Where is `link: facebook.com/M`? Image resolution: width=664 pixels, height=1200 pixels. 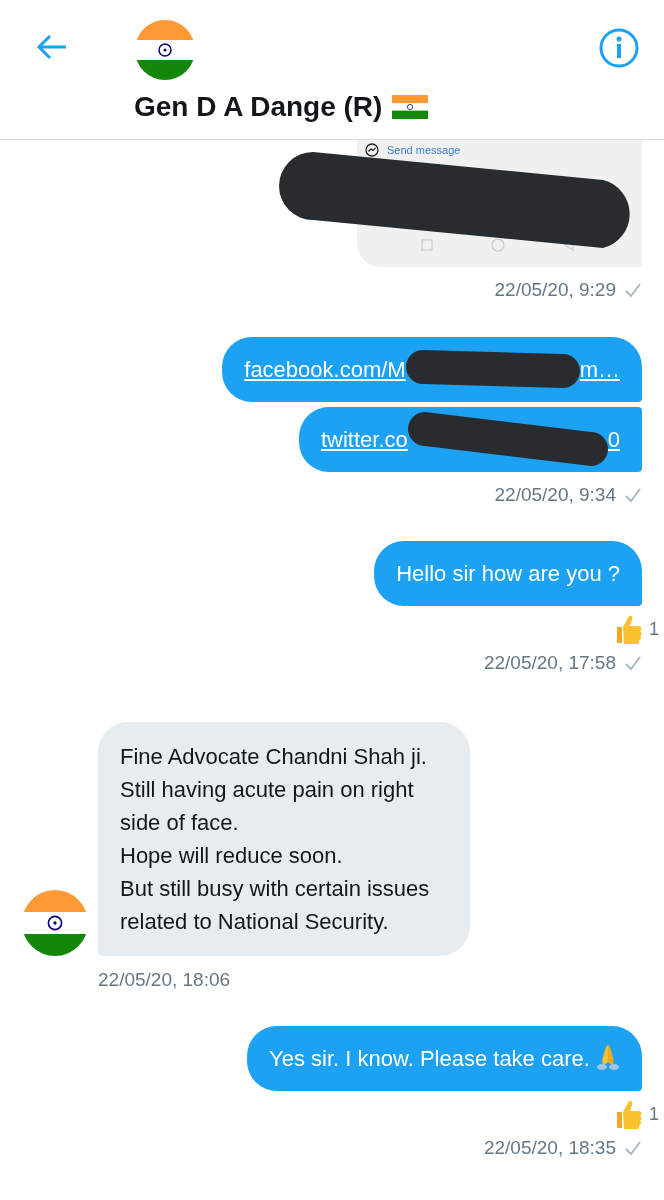
link: facebook.com/M is located at coordinates (325, 369).